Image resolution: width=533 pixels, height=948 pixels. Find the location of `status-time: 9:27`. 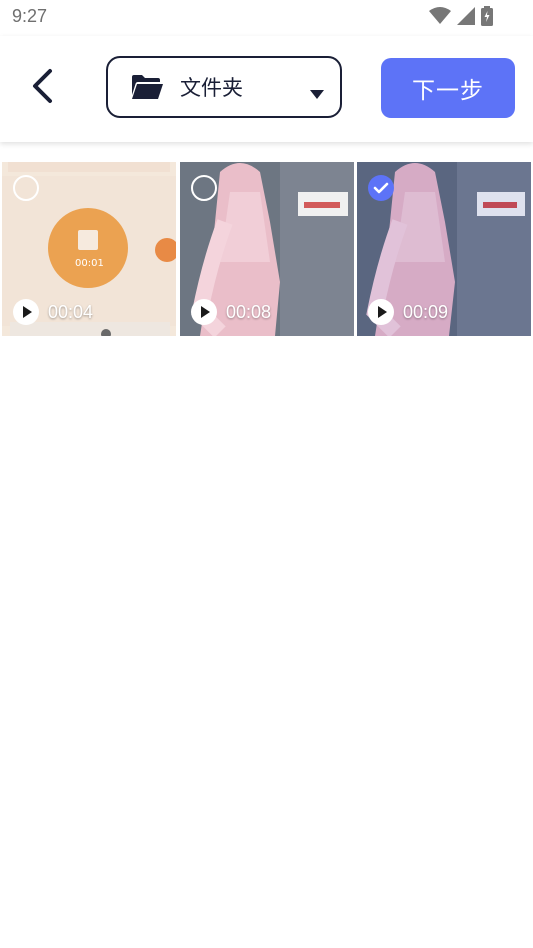

status-time: 9:27 is located at coordinates (30, 16).